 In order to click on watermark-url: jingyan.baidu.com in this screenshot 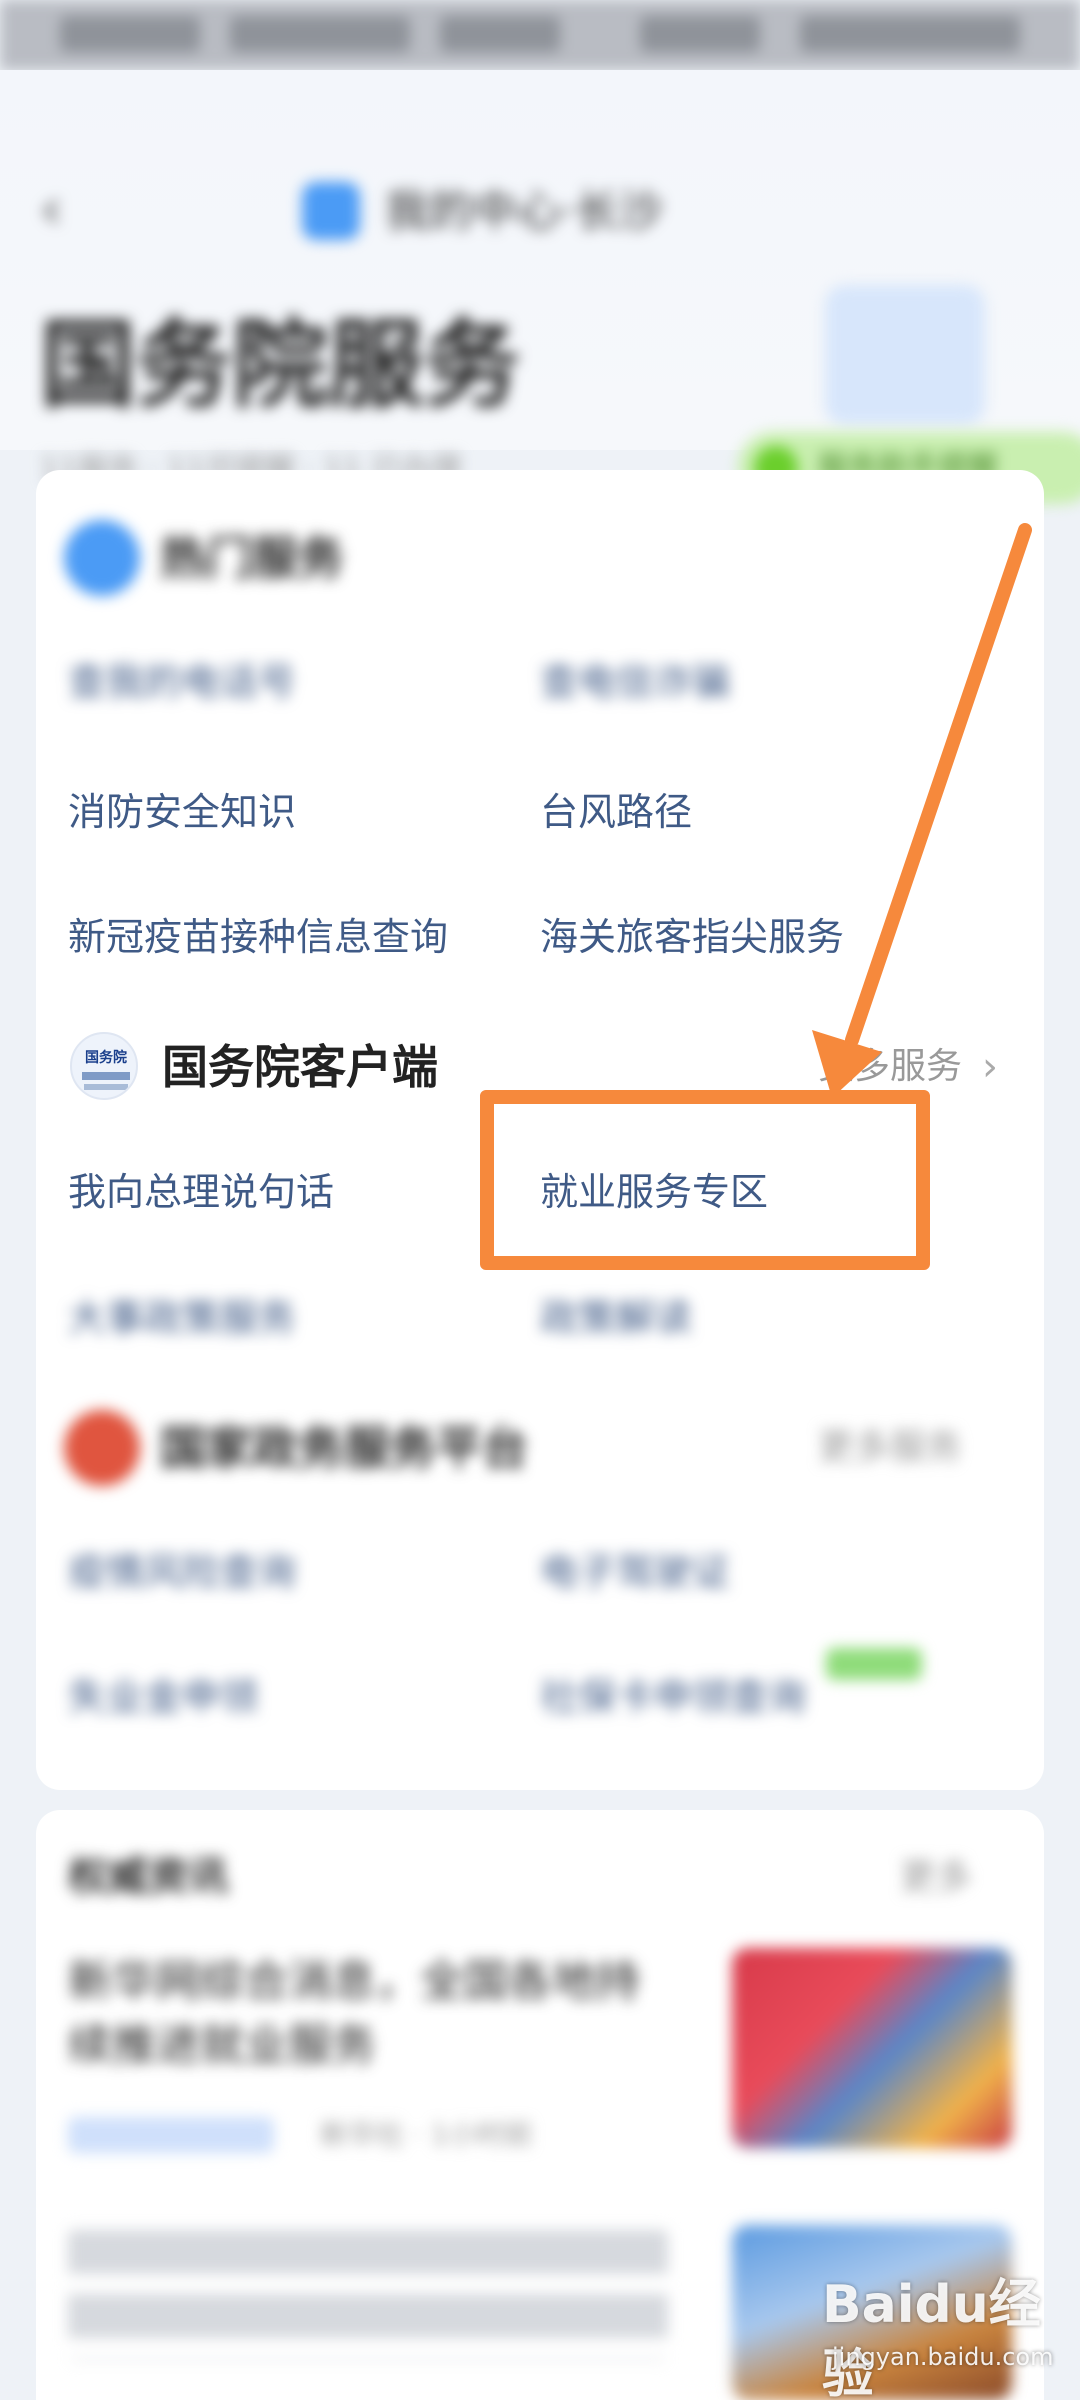, I will do `click(943, 2357)`.